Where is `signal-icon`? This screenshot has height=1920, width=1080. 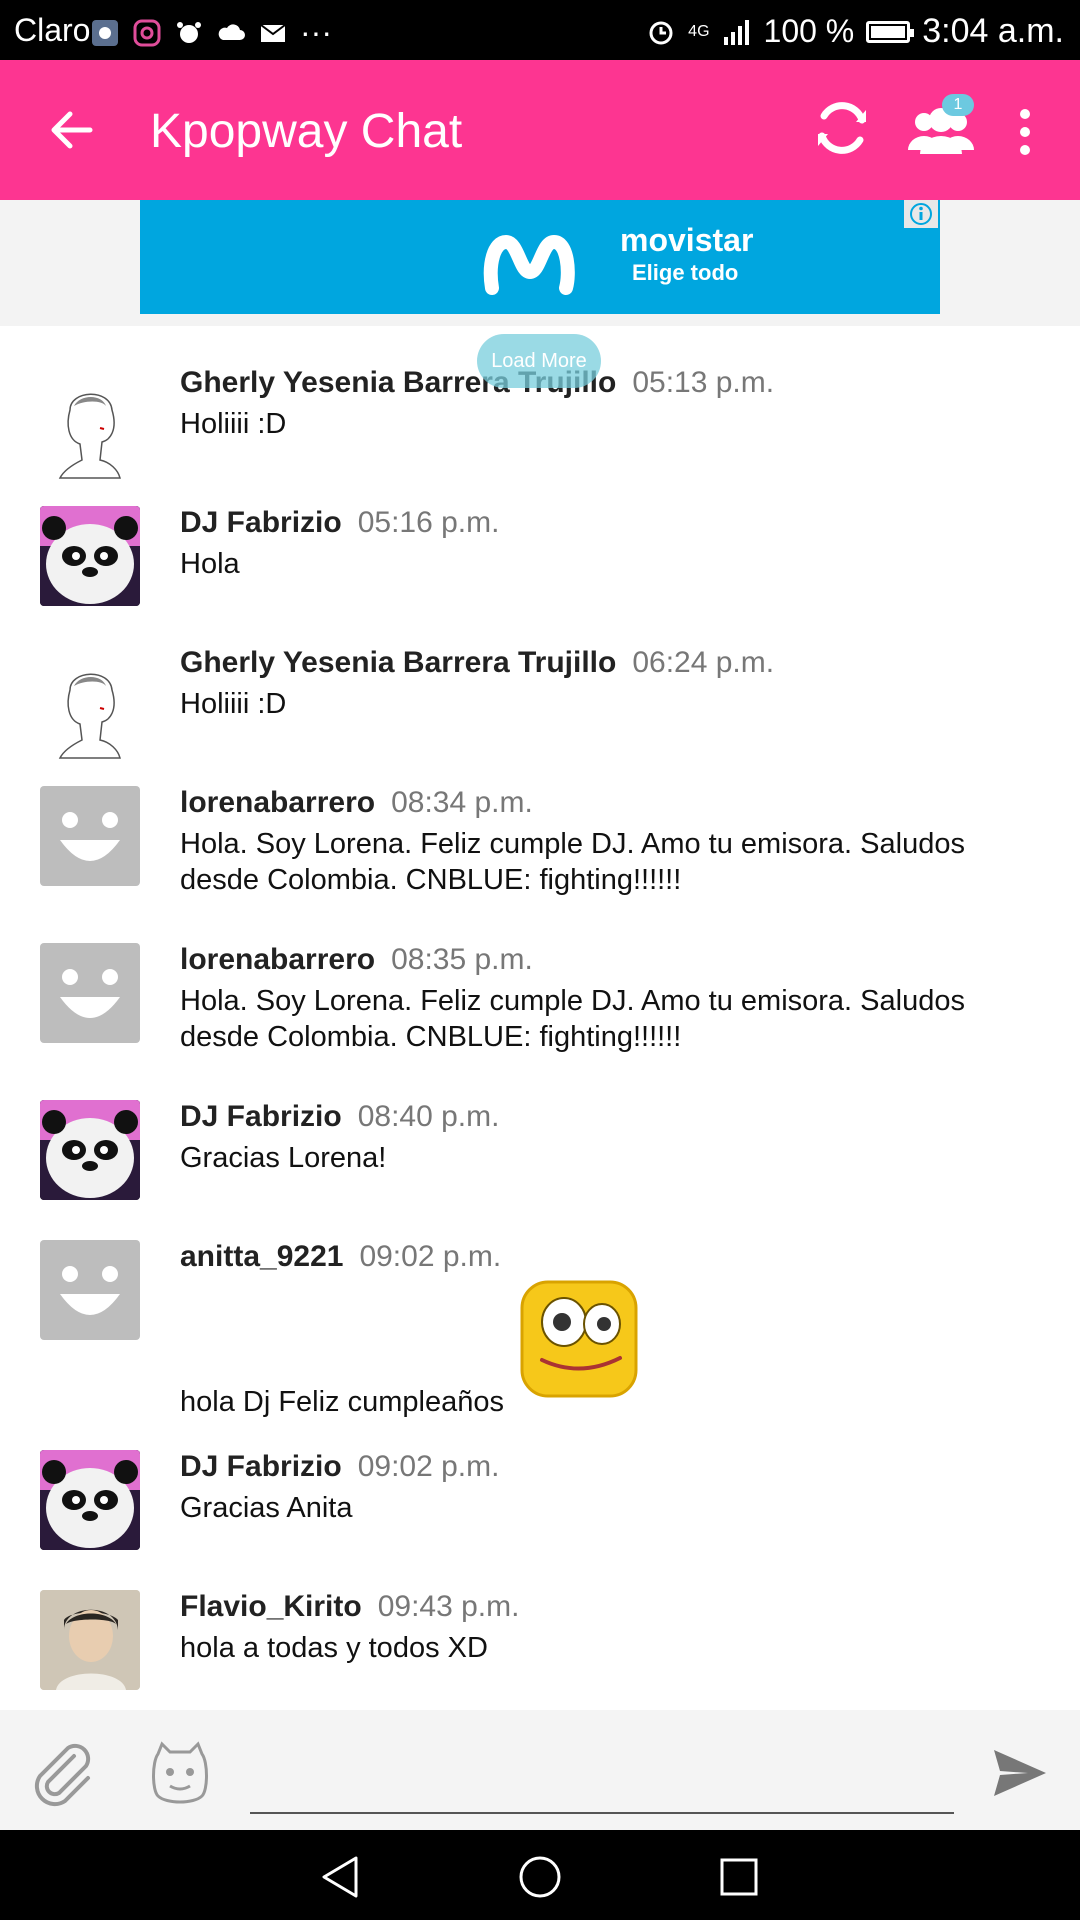
signal-icon is located at coordinates (736, 32).